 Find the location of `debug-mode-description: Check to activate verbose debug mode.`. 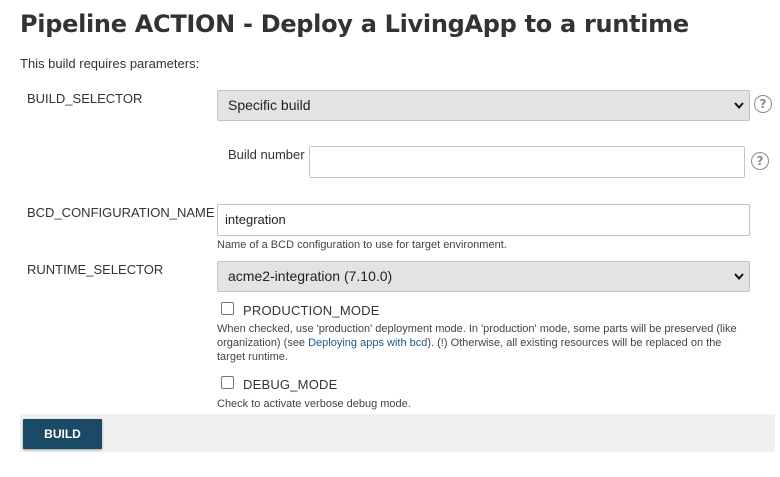

debug-mode-description: Check to activate verbose debug mode. is located at coordinates (314, 404).